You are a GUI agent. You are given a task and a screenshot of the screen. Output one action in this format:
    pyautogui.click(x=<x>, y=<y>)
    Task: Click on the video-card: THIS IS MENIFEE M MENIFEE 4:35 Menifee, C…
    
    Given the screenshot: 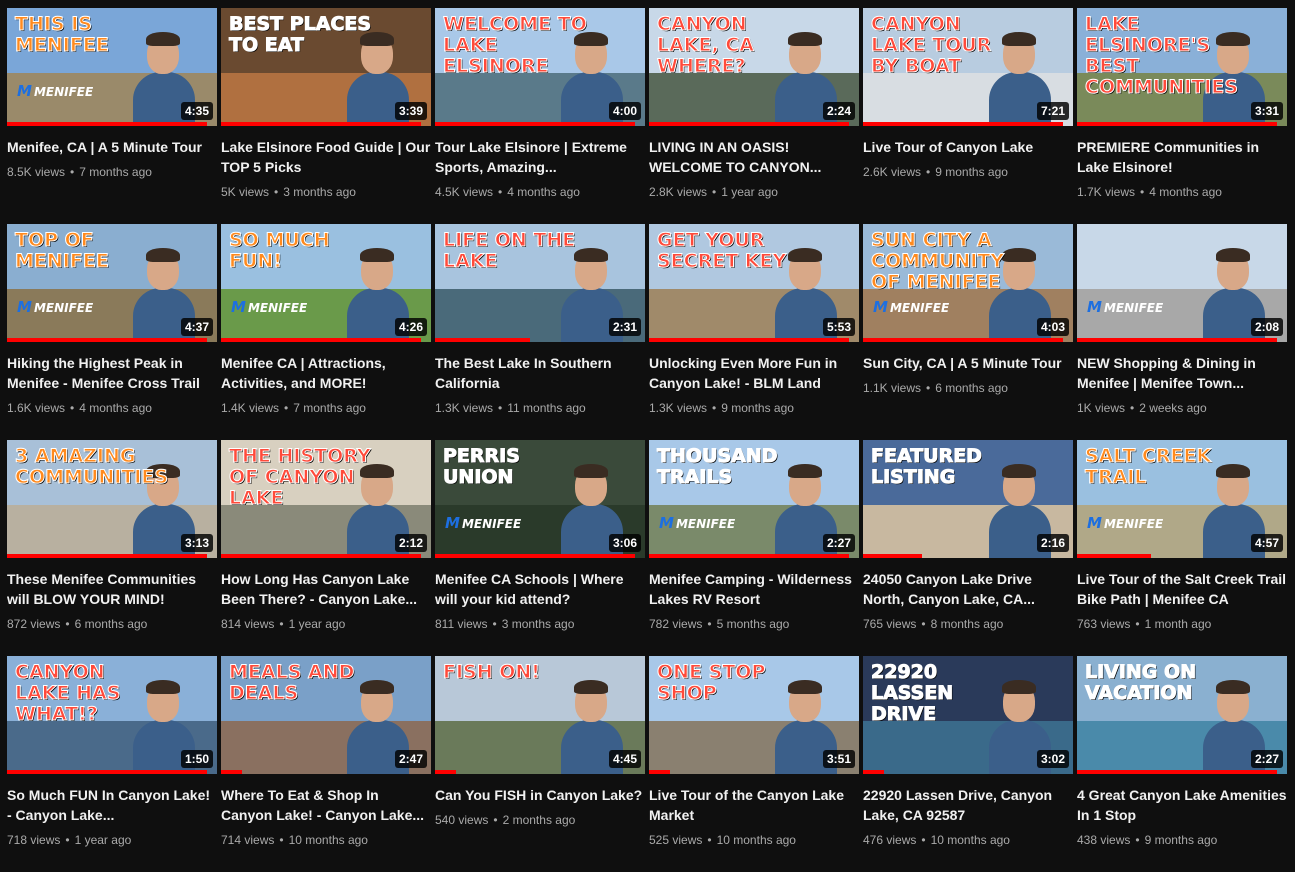 What is the action you would take?
    pyautogui.click(x=112, y=116)
    